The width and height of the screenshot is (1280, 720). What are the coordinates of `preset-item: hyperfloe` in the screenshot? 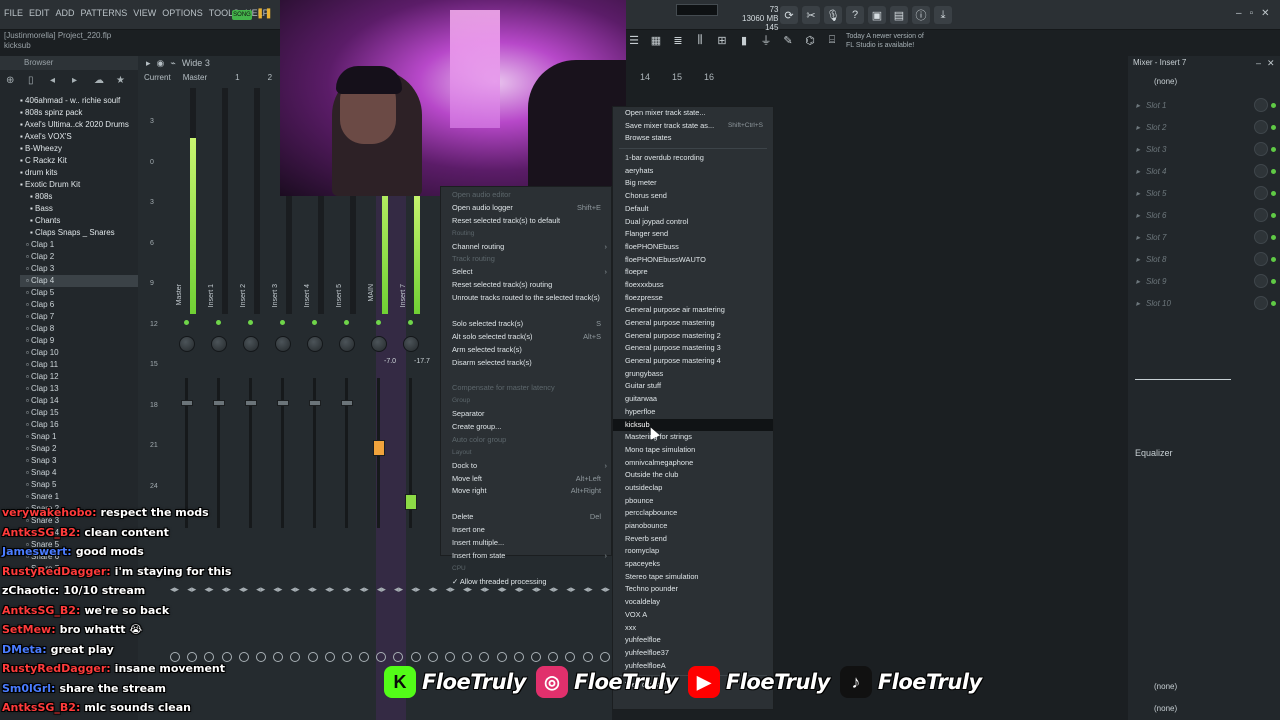 It's located at (693, 412).